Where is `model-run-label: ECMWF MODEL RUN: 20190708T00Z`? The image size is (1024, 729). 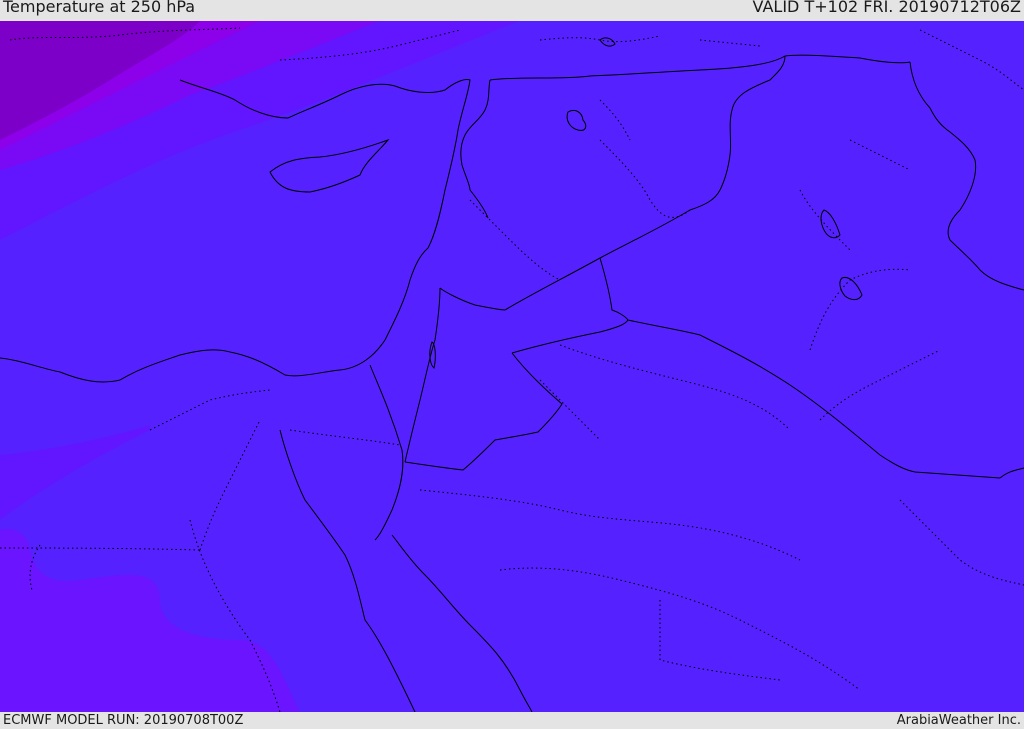 model-run-label: ECMWF MODEL RUN: 20190708T00Z is located at coordinates (123, 720).